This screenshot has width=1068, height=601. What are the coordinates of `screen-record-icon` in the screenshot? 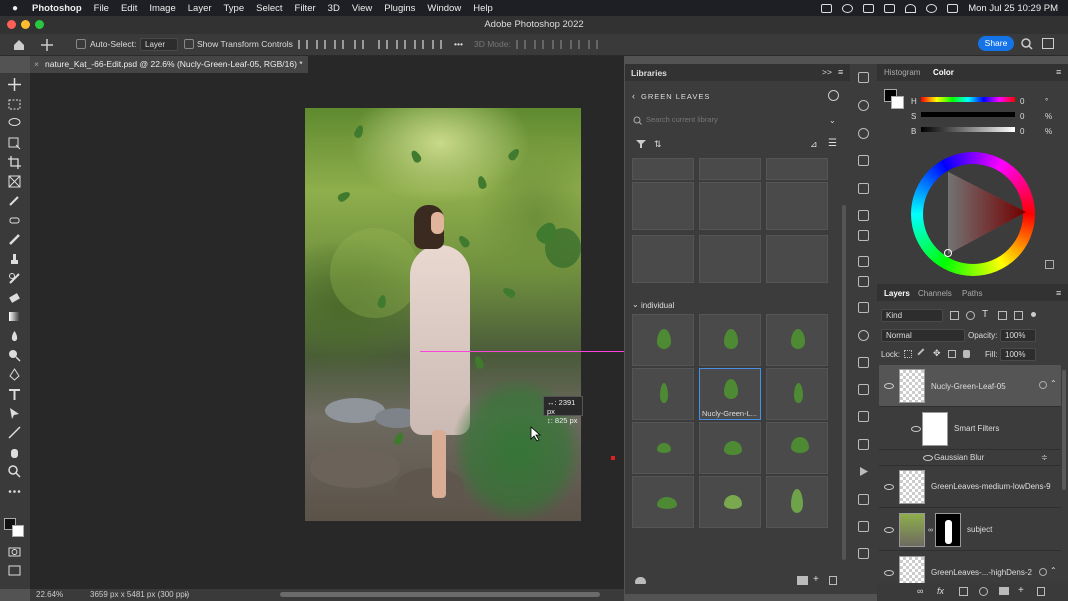 It's located at (827, 8).